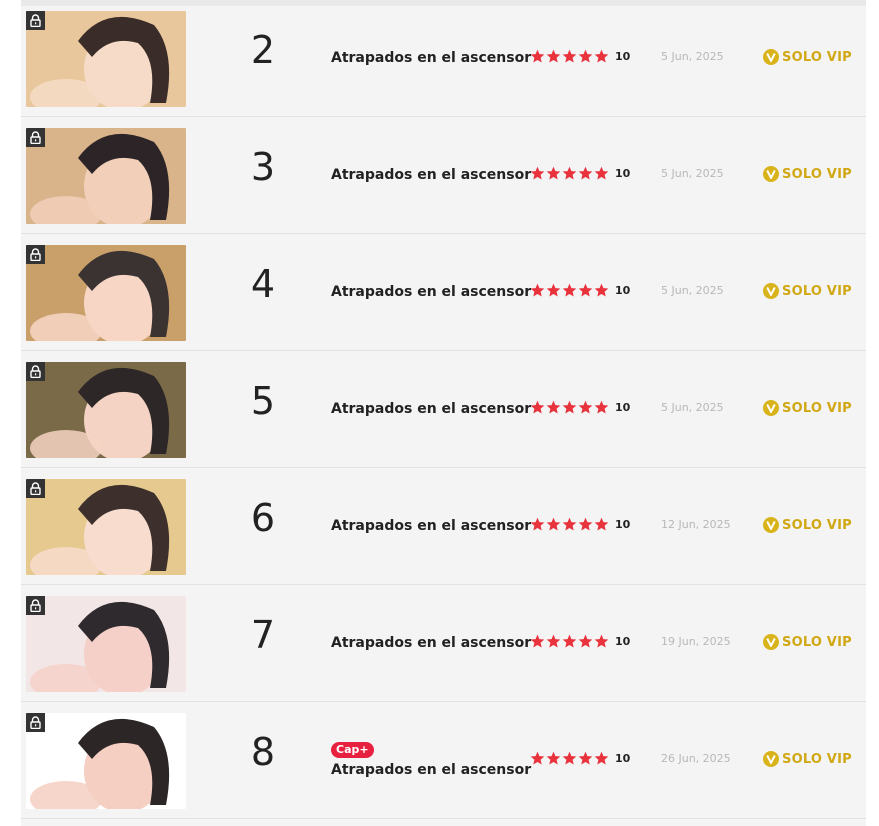  What do you see at coordinates (263, 518) in the screenshot?
I see `chapter-number: 6` at bounding box center [263, 518].